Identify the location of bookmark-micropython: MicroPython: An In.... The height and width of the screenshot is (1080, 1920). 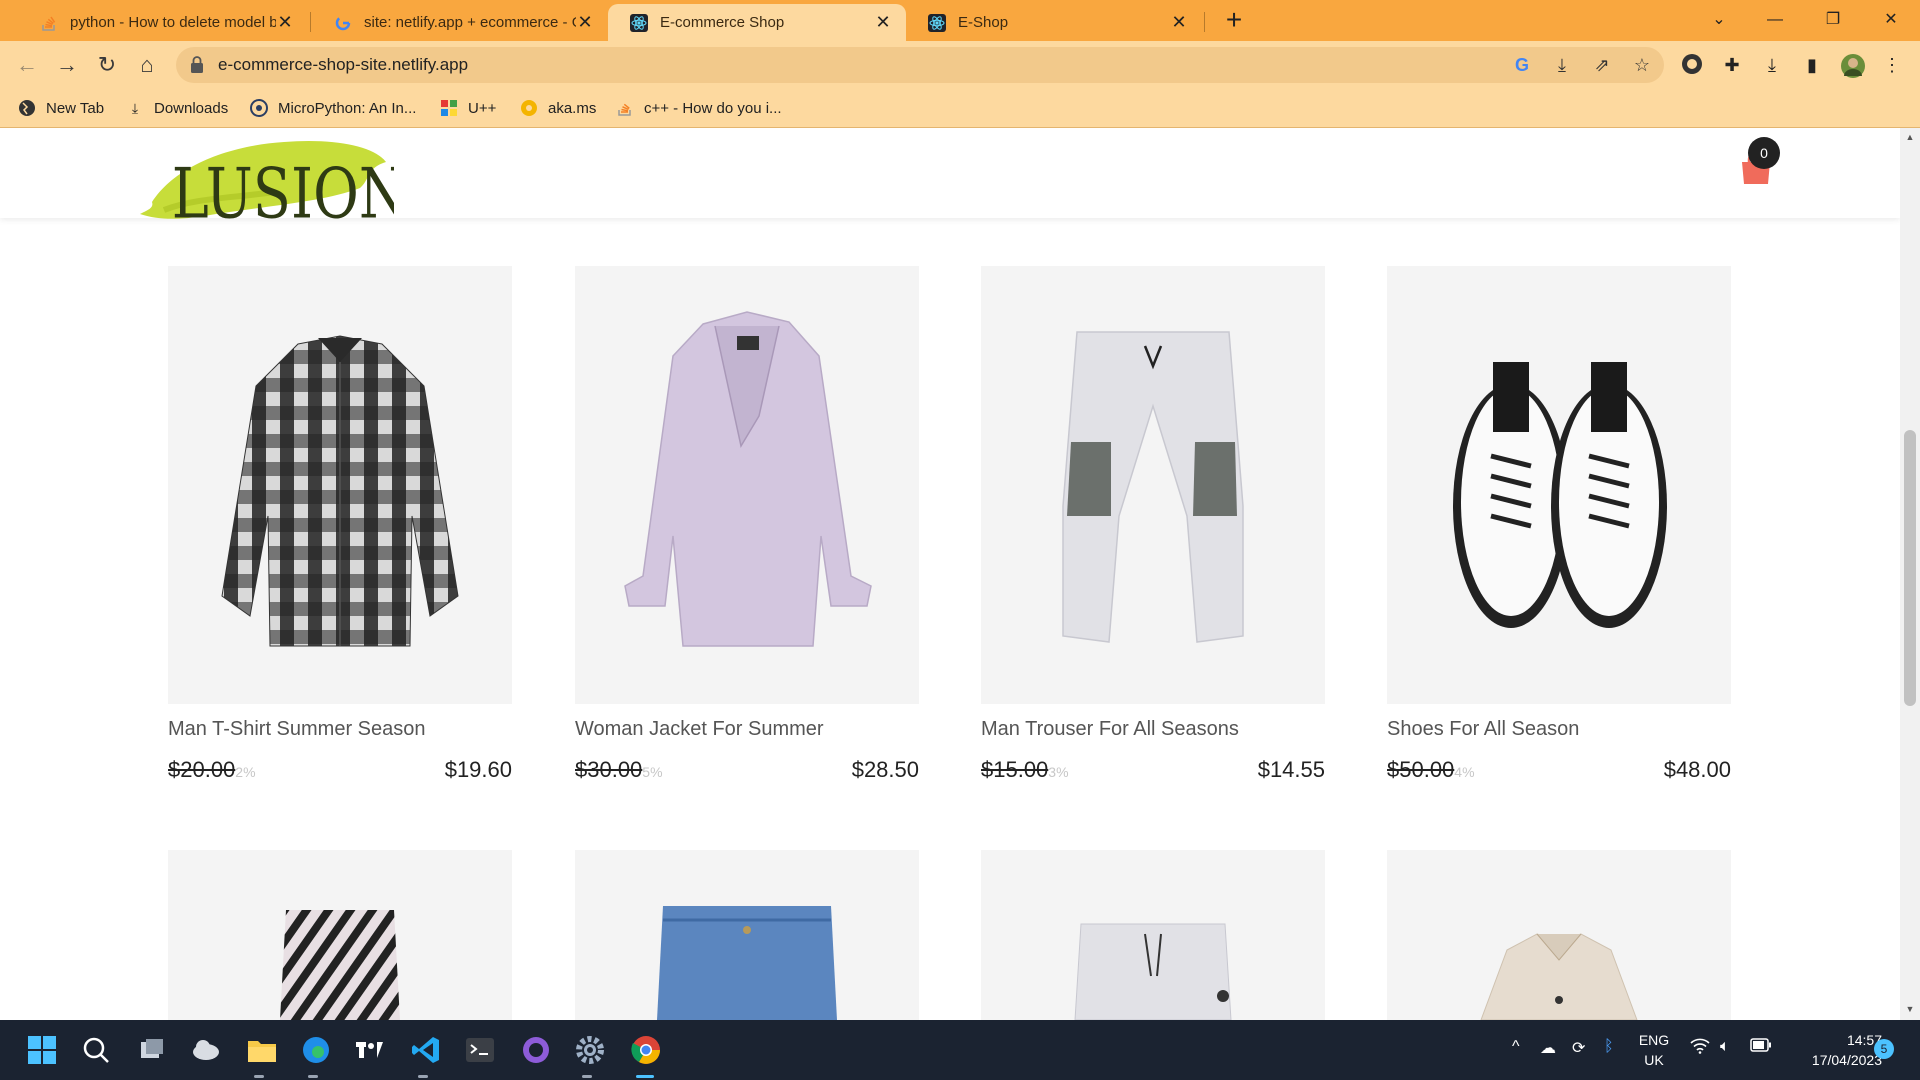
(333, 108).